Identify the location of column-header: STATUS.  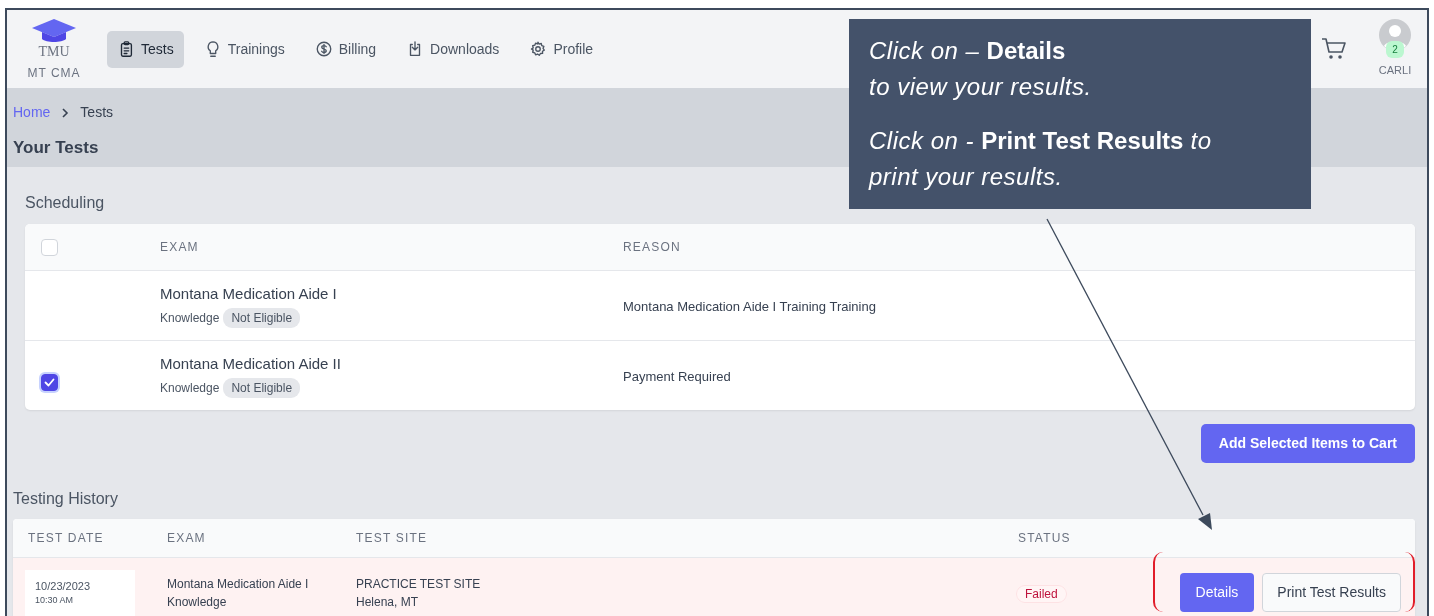
(1044, 538).